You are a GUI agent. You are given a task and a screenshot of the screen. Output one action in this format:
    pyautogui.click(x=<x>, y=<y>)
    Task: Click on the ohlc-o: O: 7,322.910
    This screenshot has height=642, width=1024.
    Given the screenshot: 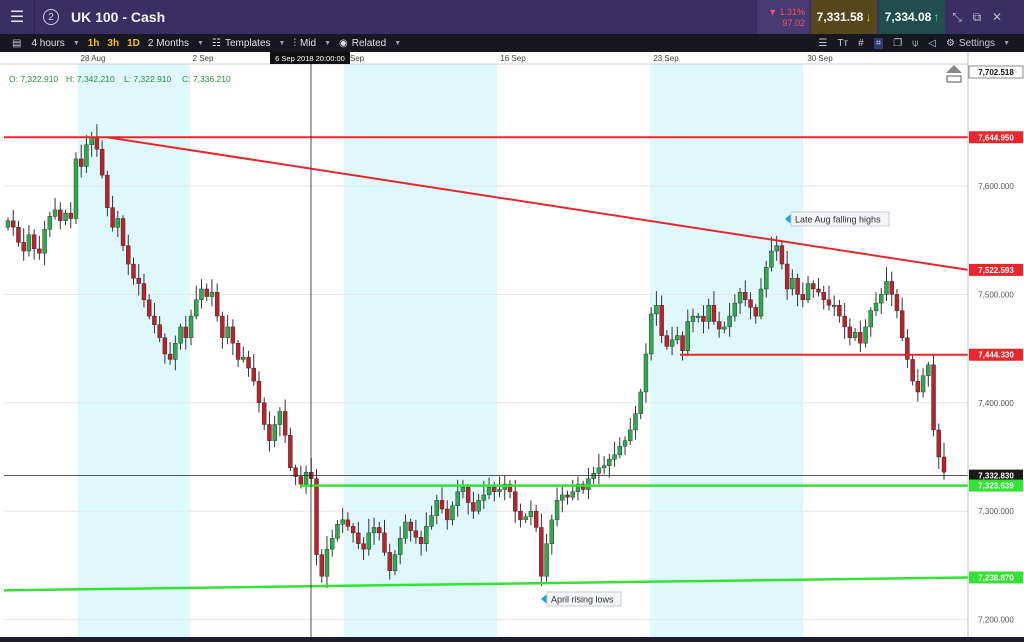 What is the action you would take?
    pyautogui.click(x=33, y=79)
    